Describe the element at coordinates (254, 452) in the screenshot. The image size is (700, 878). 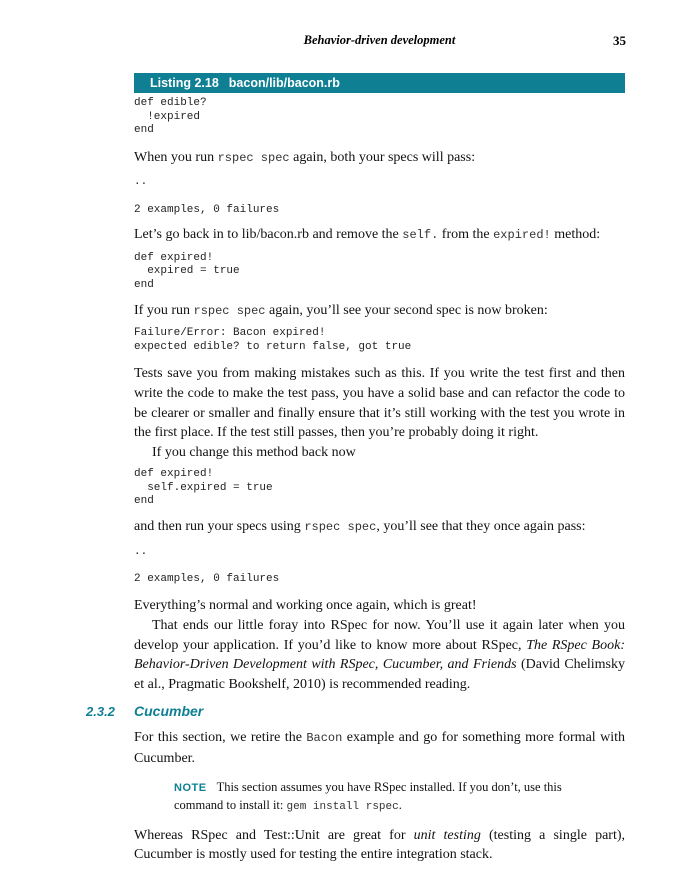
I see `paragraph-change-back: If you change this method back now` at that location.